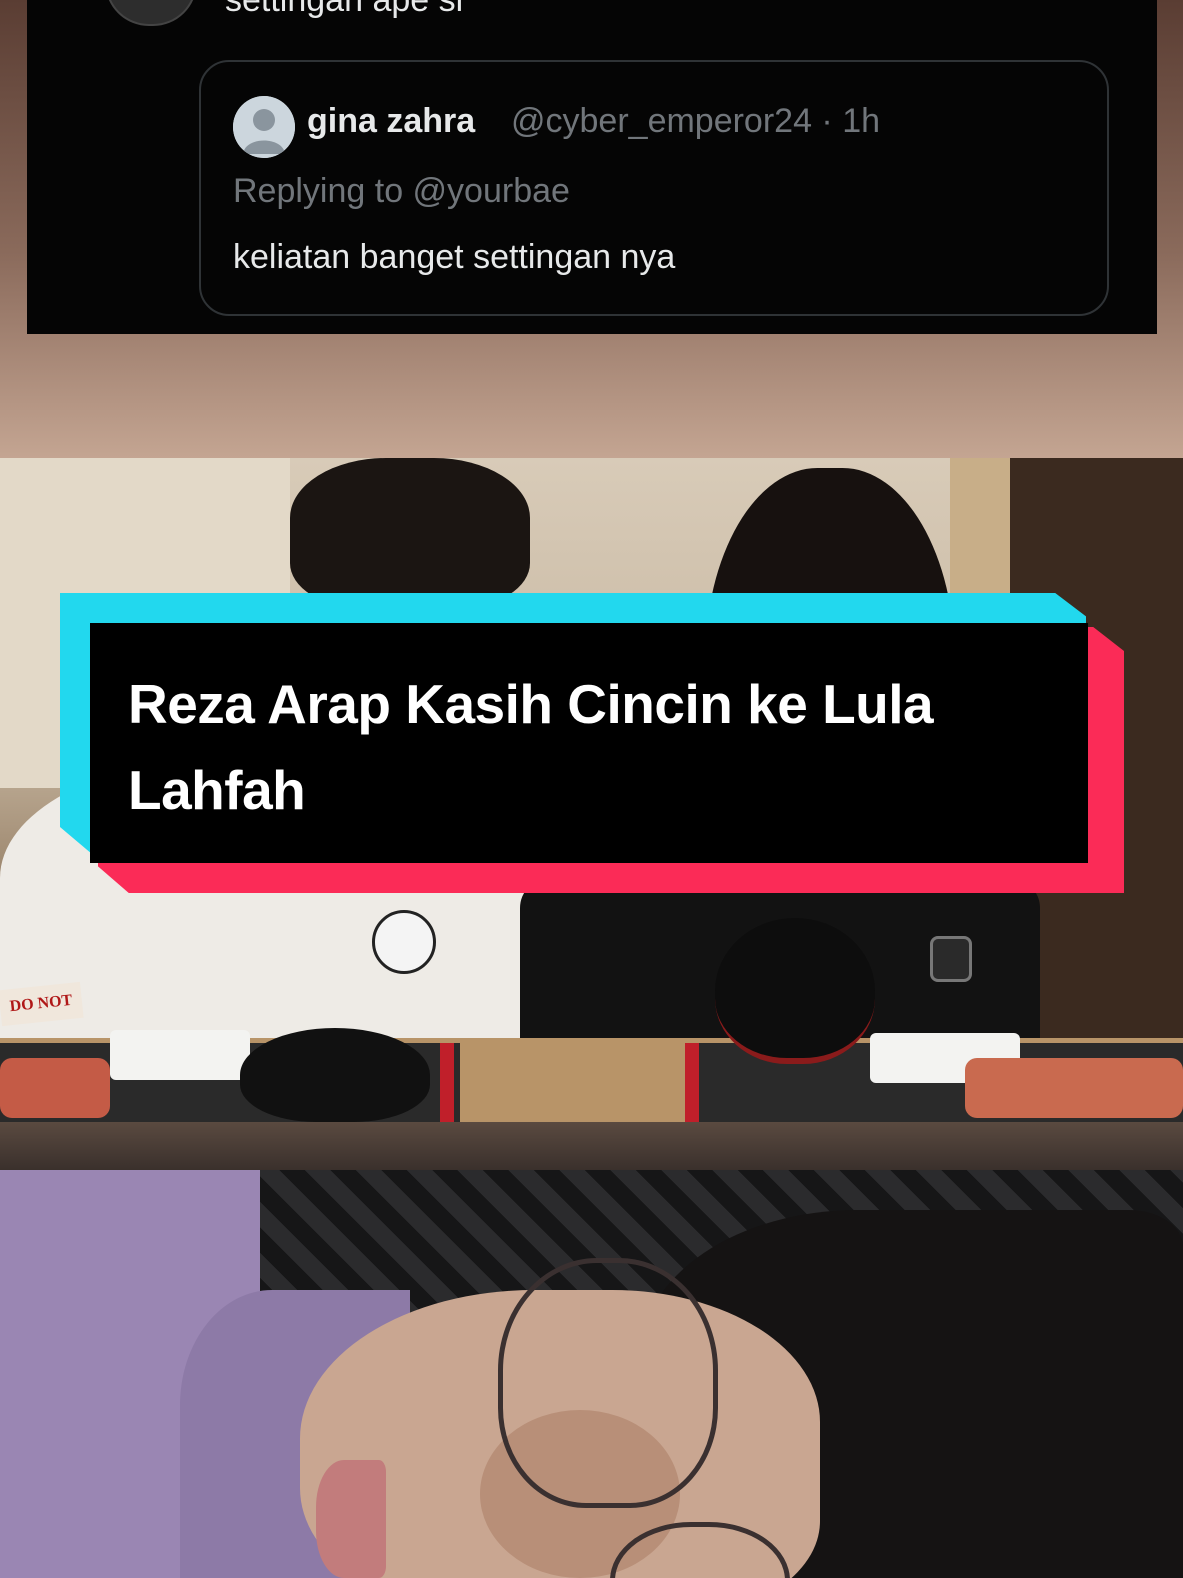 This screenshot has width=1183, height=1578. Describe the element at coordinates (351, 1519) in the screenshot. I see `streamer-lips` at that location.